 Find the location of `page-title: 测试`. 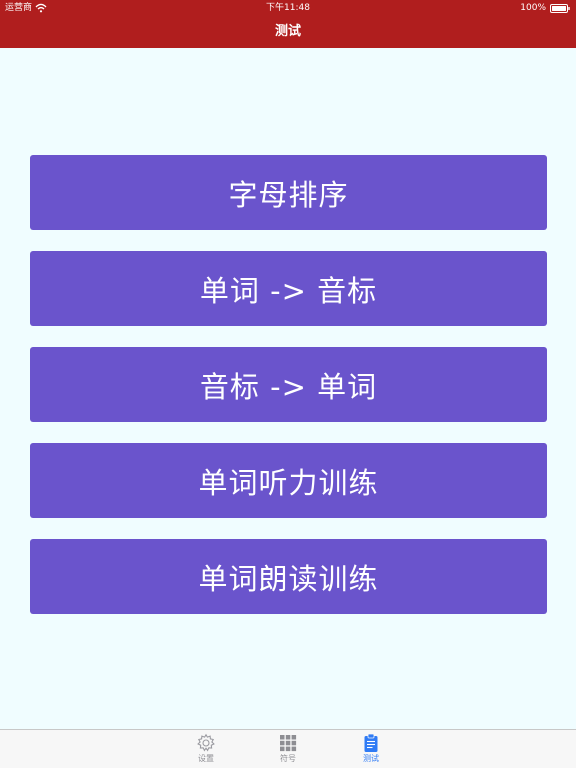

page-title: 测试 is located at coordinates (287, 31).